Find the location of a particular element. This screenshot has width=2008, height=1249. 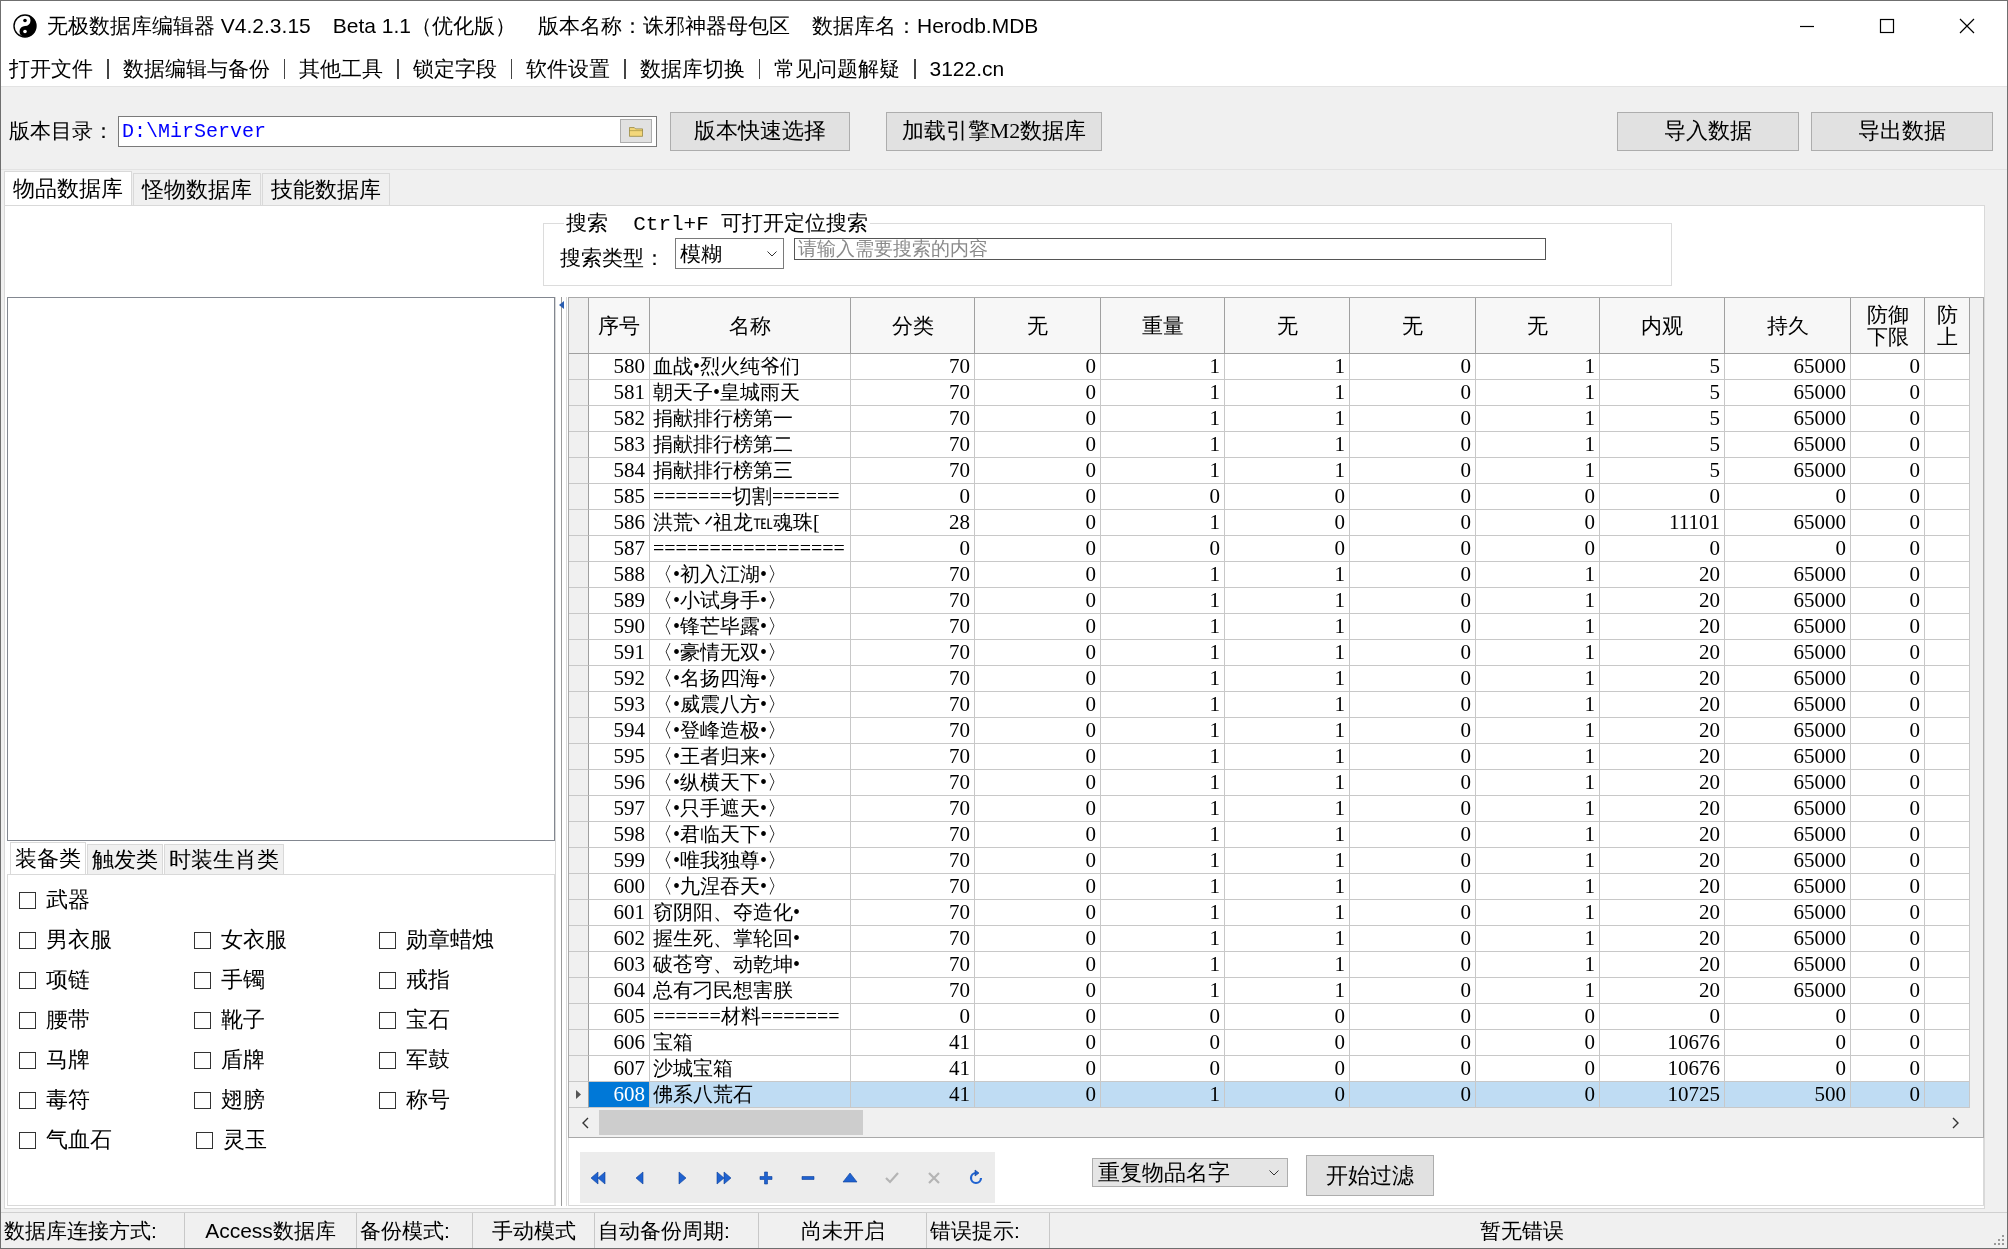

checkbox-label: 项链 is located at coordinates (68, 980).